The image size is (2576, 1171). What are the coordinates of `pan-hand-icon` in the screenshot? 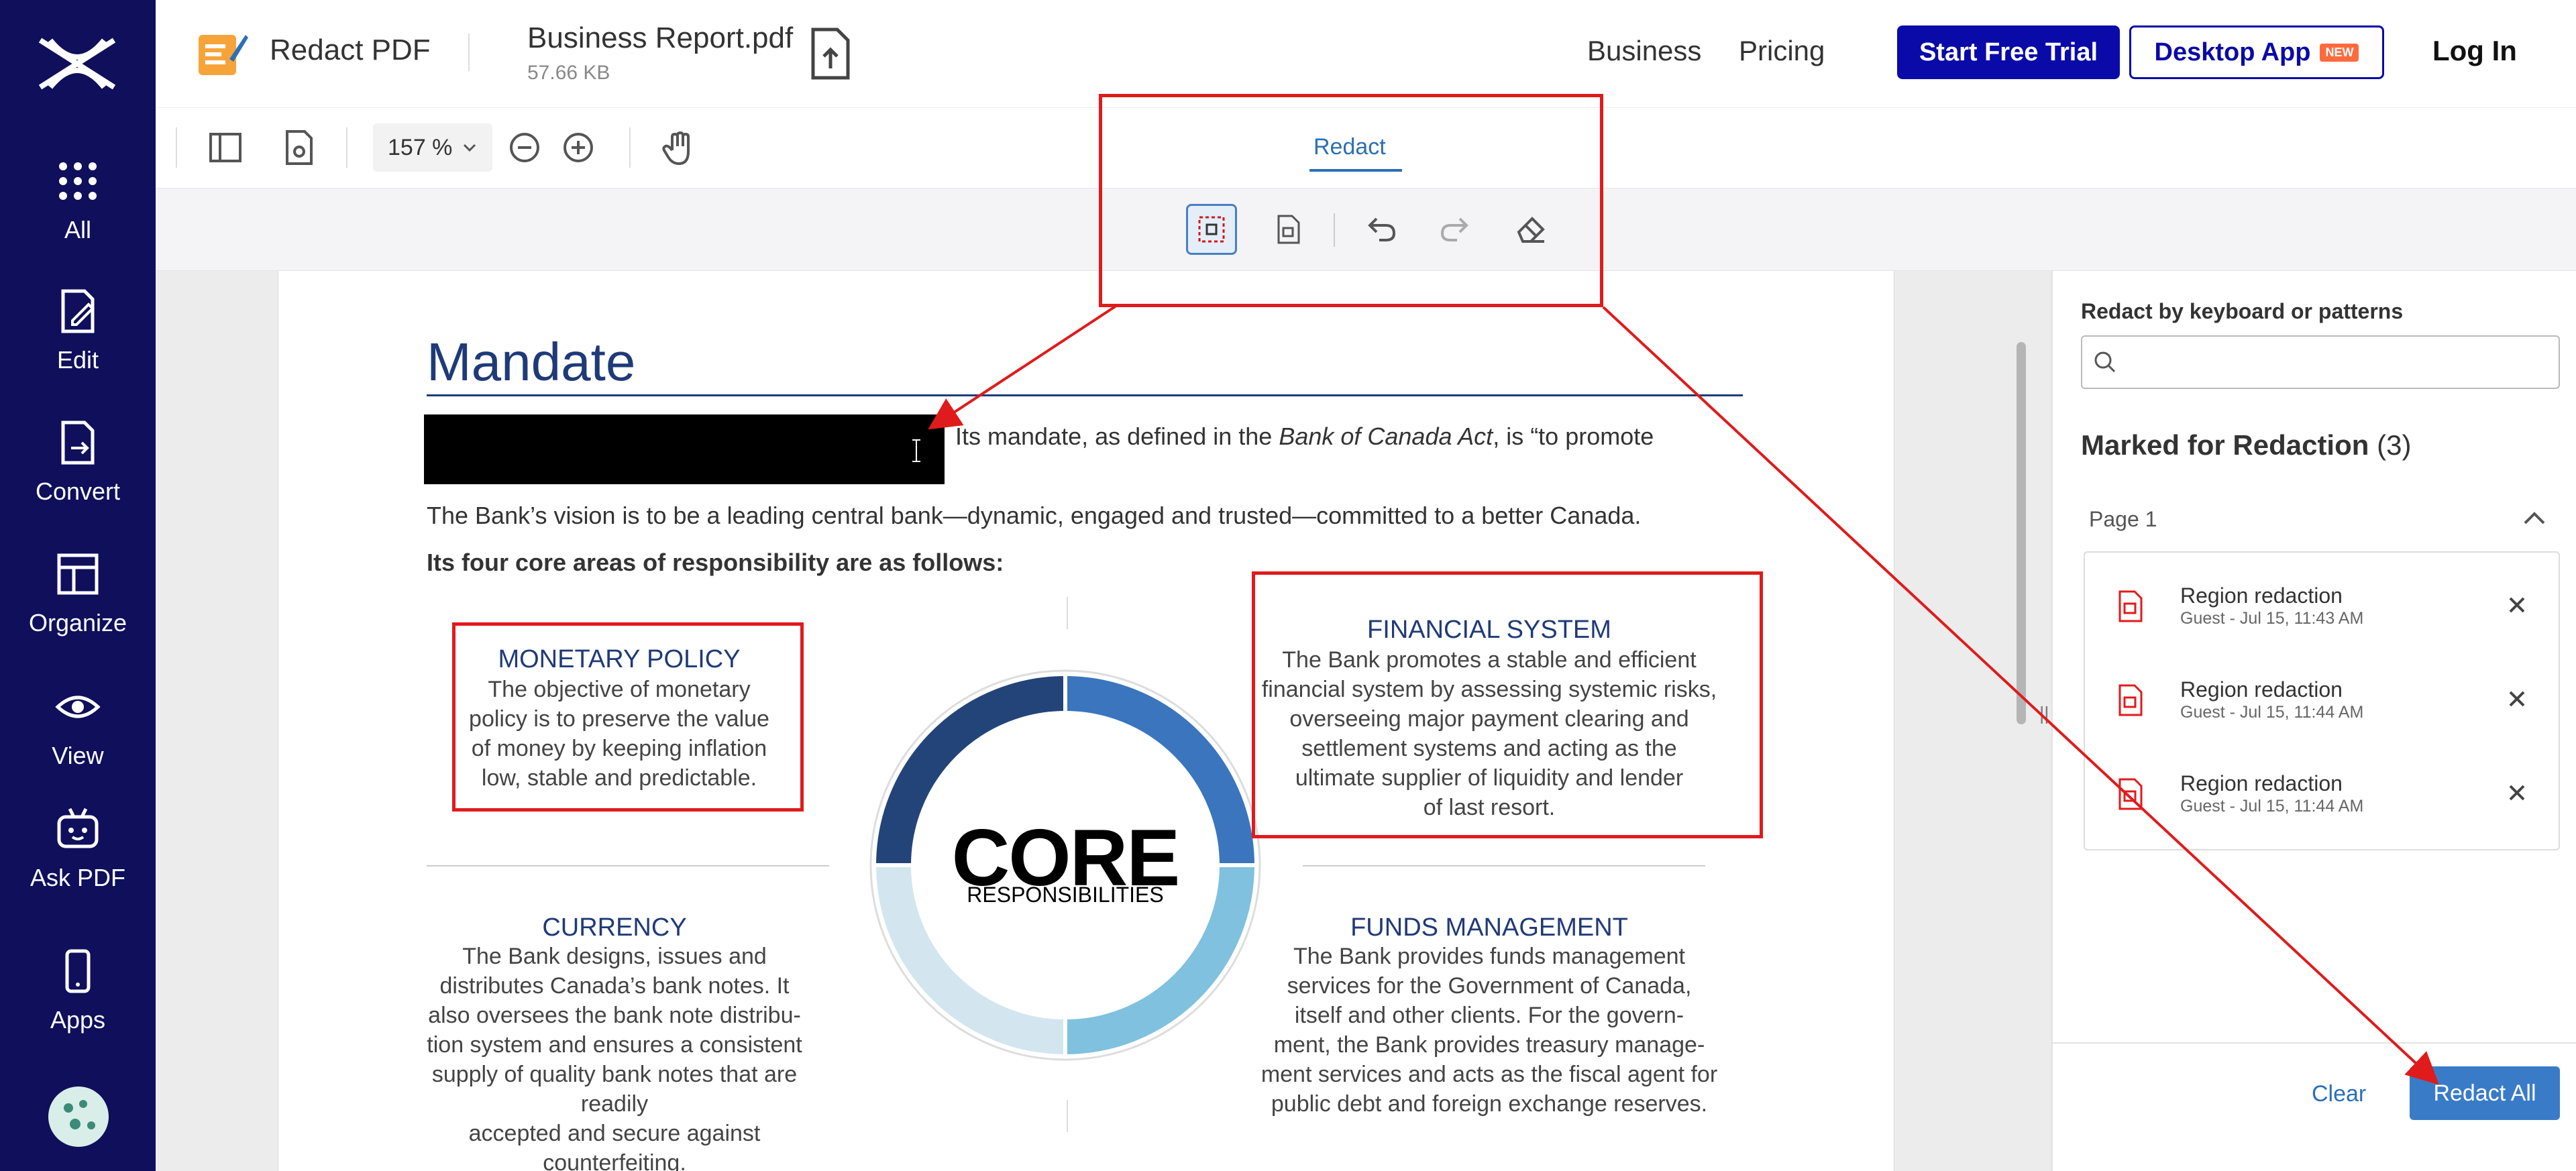 It's located at (679, 147).